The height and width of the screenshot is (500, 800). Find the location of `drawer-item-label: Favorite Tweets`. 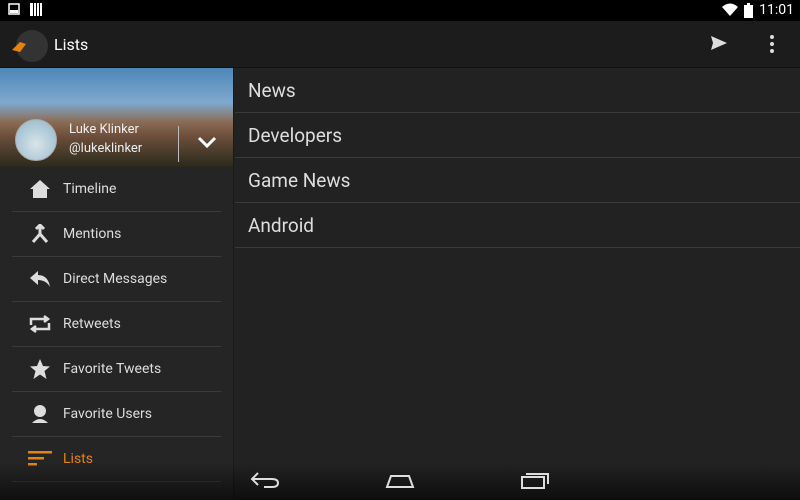

drawer-item-label: Favorite Tweets is located at coordinates (112, 369).